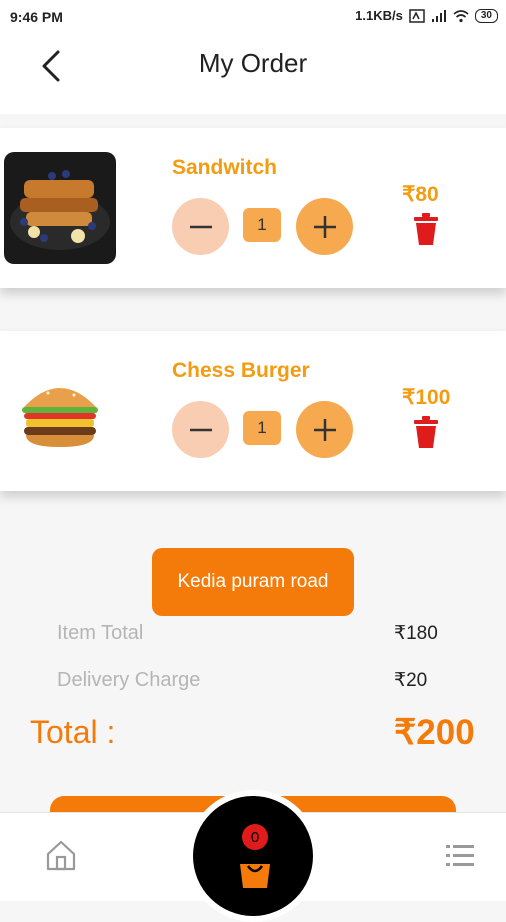 The width and height of the screenshot is (506, 922). What do you see at coordinates (253, 63) in the screenshot?
I see `page-title: My Order` at bounding box center [253, 63].